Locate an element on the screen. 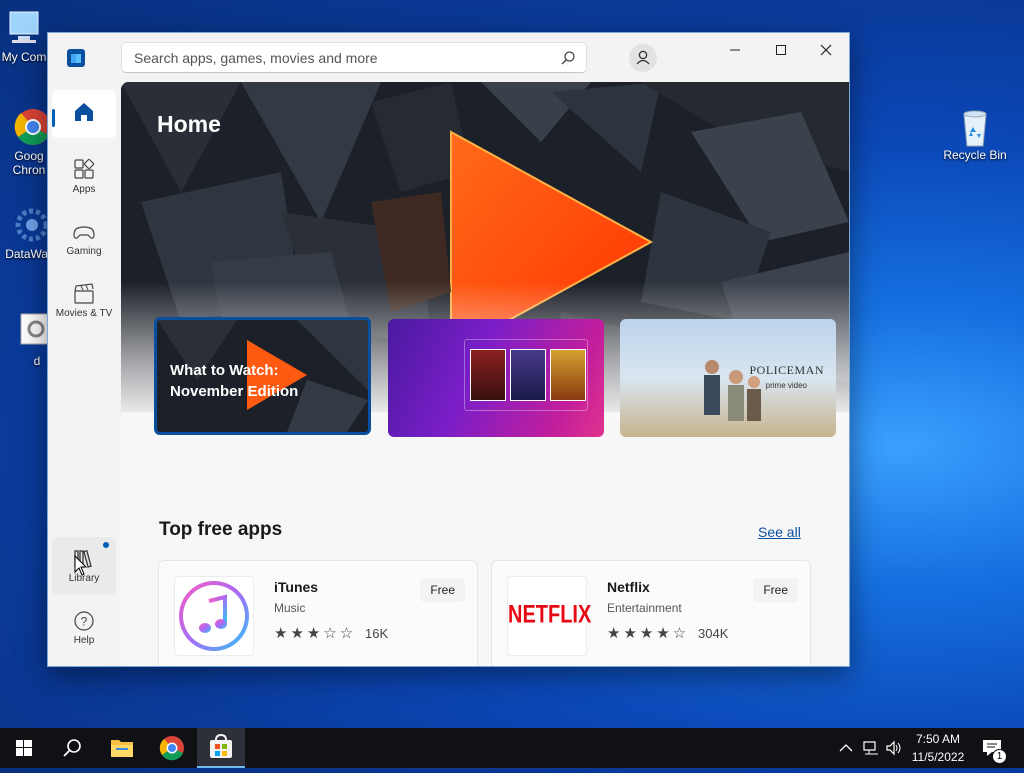 The image size is (1024, 773). page-title: Home is located at coordinates (189, 124).